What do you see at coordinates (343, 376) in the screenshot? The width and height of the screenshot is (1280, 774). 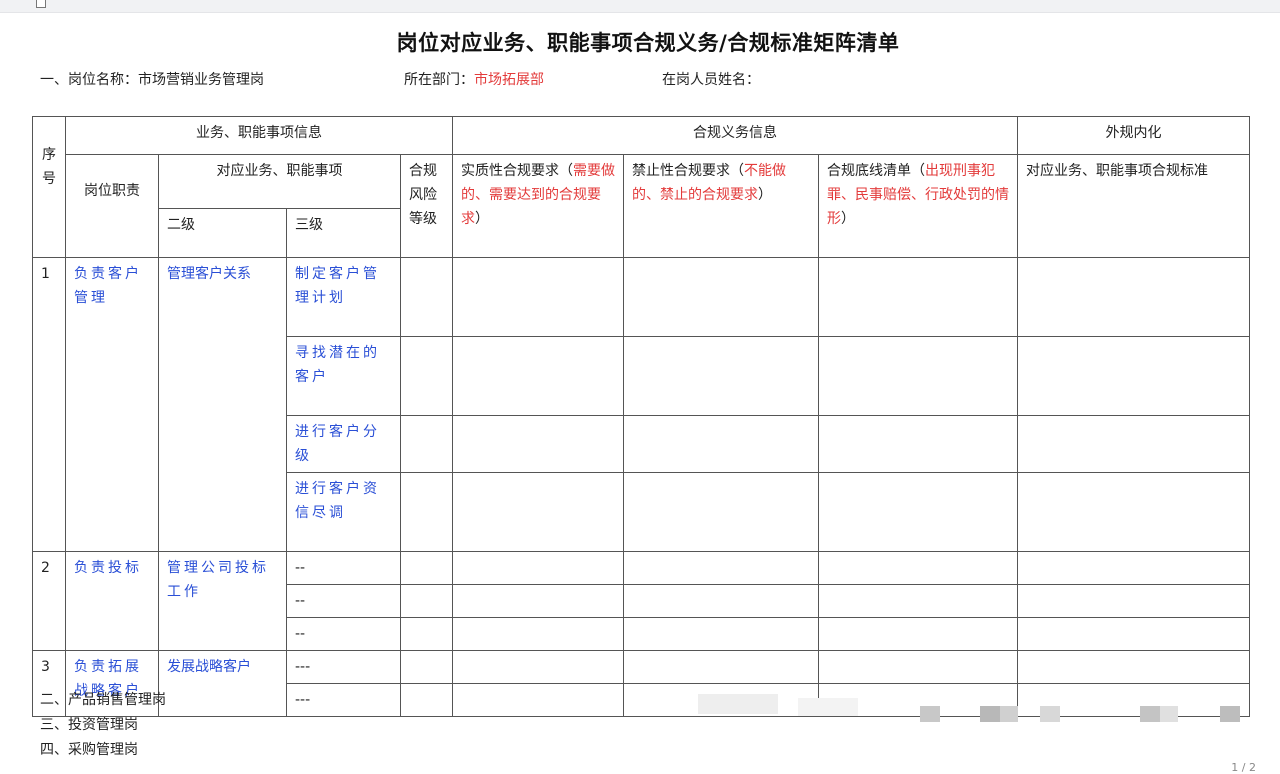 I see `level3-cell: 寻找潜在的客户` at bounding box center [343, 376].